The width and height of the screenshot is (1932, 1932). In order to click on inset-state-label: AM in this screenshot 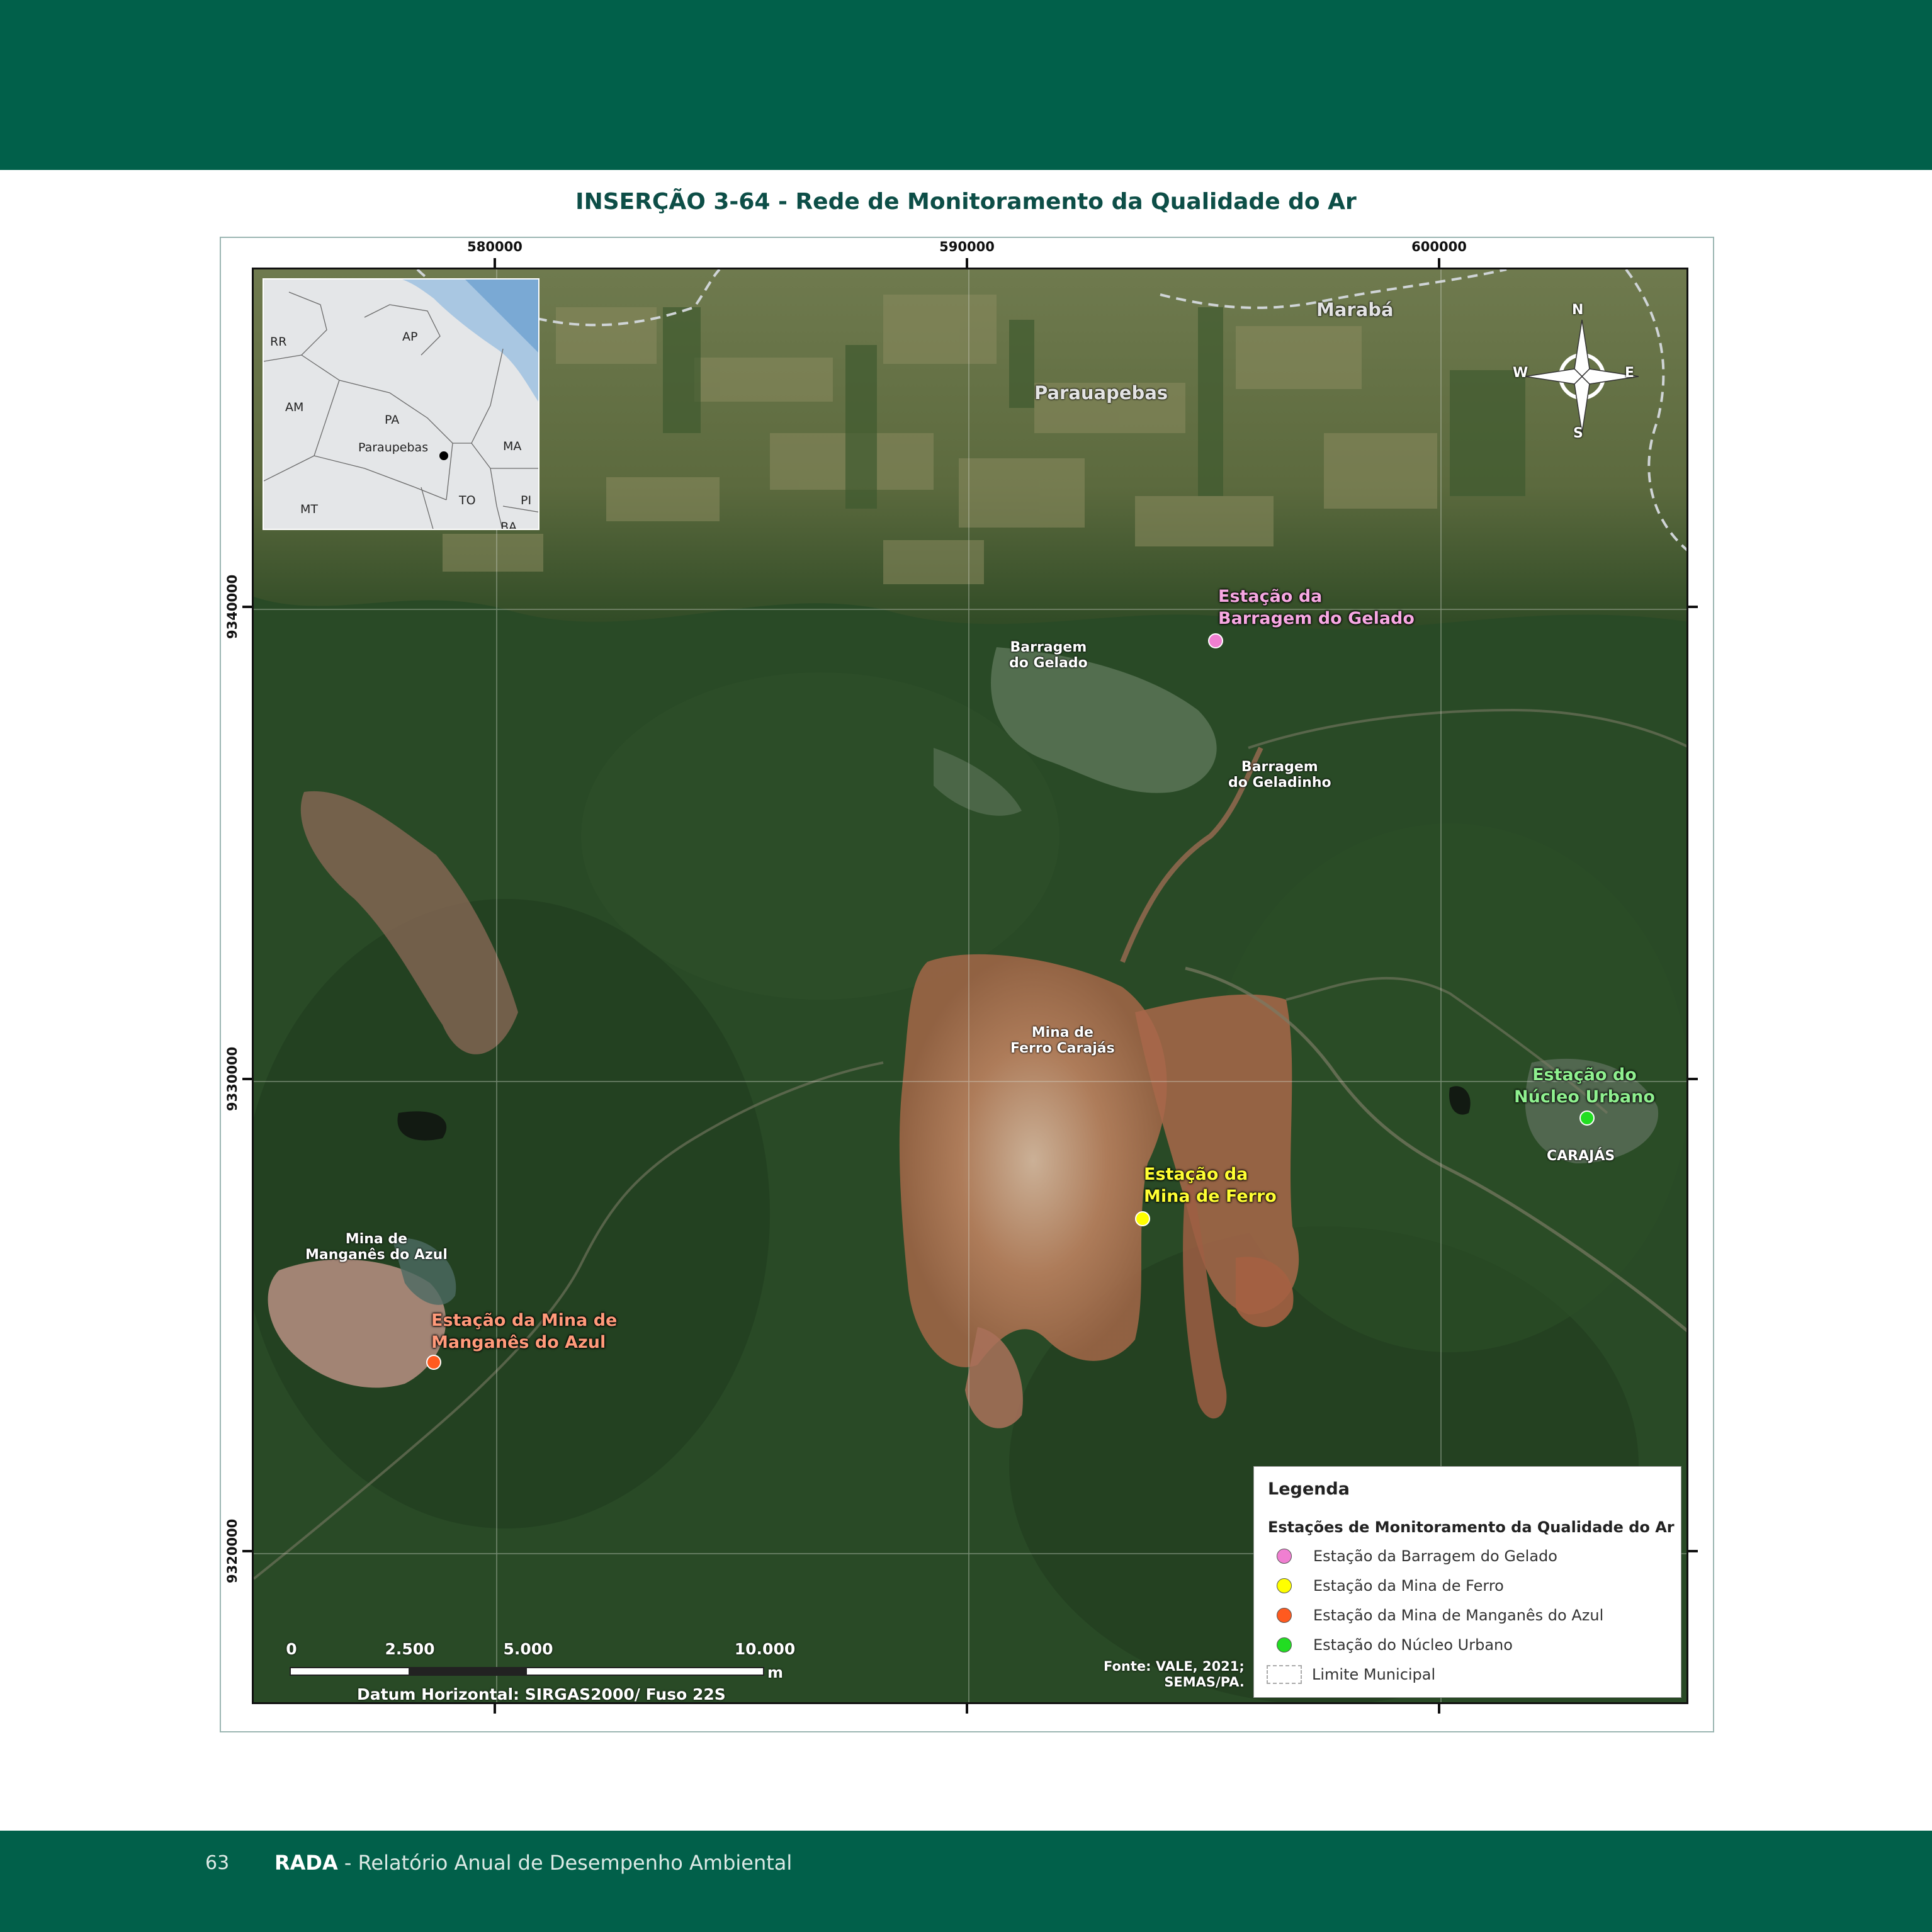, I will do `click(294, 407)`.